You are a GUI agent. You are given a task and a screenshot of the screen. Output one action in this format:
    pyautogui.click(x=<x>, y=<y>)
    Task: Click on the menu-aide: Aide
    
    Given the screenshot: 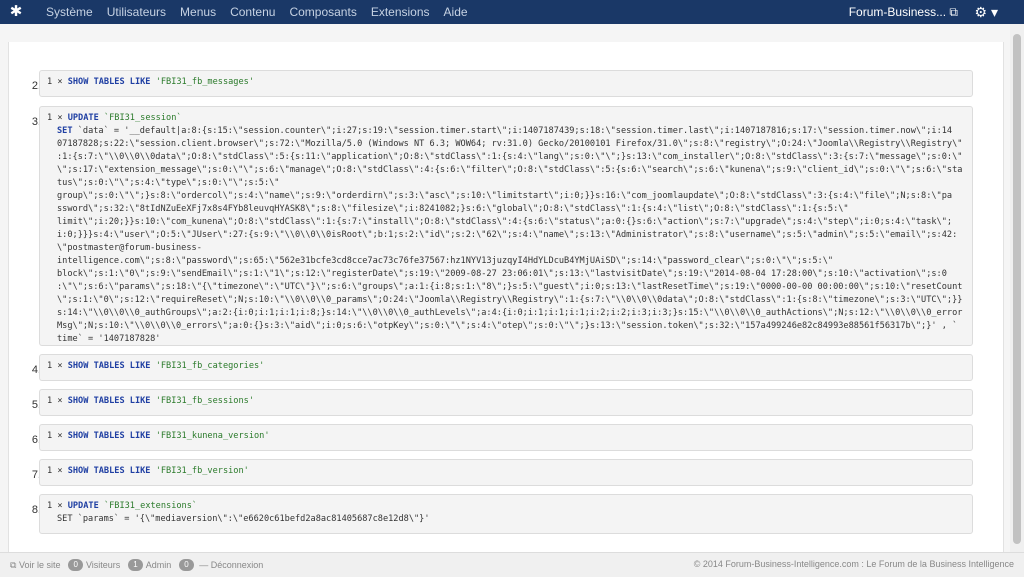 What is the action you would take?
    pyautogui.click(x=456, y=12)
    